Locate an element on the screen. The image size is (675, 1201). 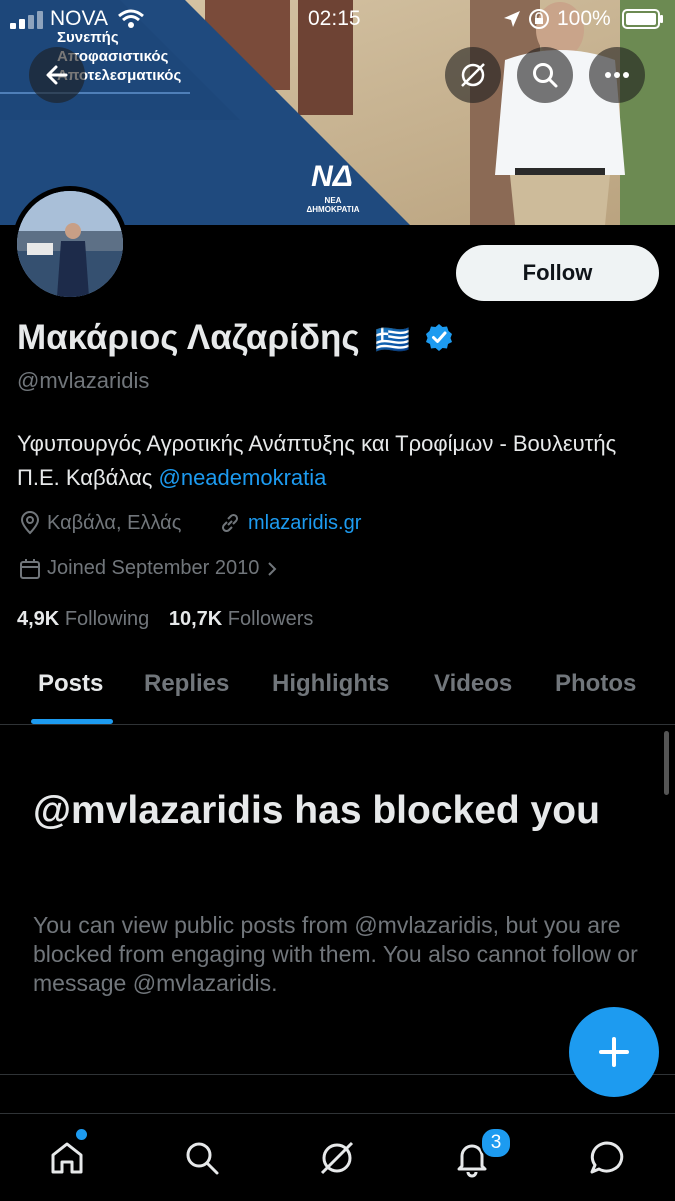
back-button is located at coordinates (57, 75).